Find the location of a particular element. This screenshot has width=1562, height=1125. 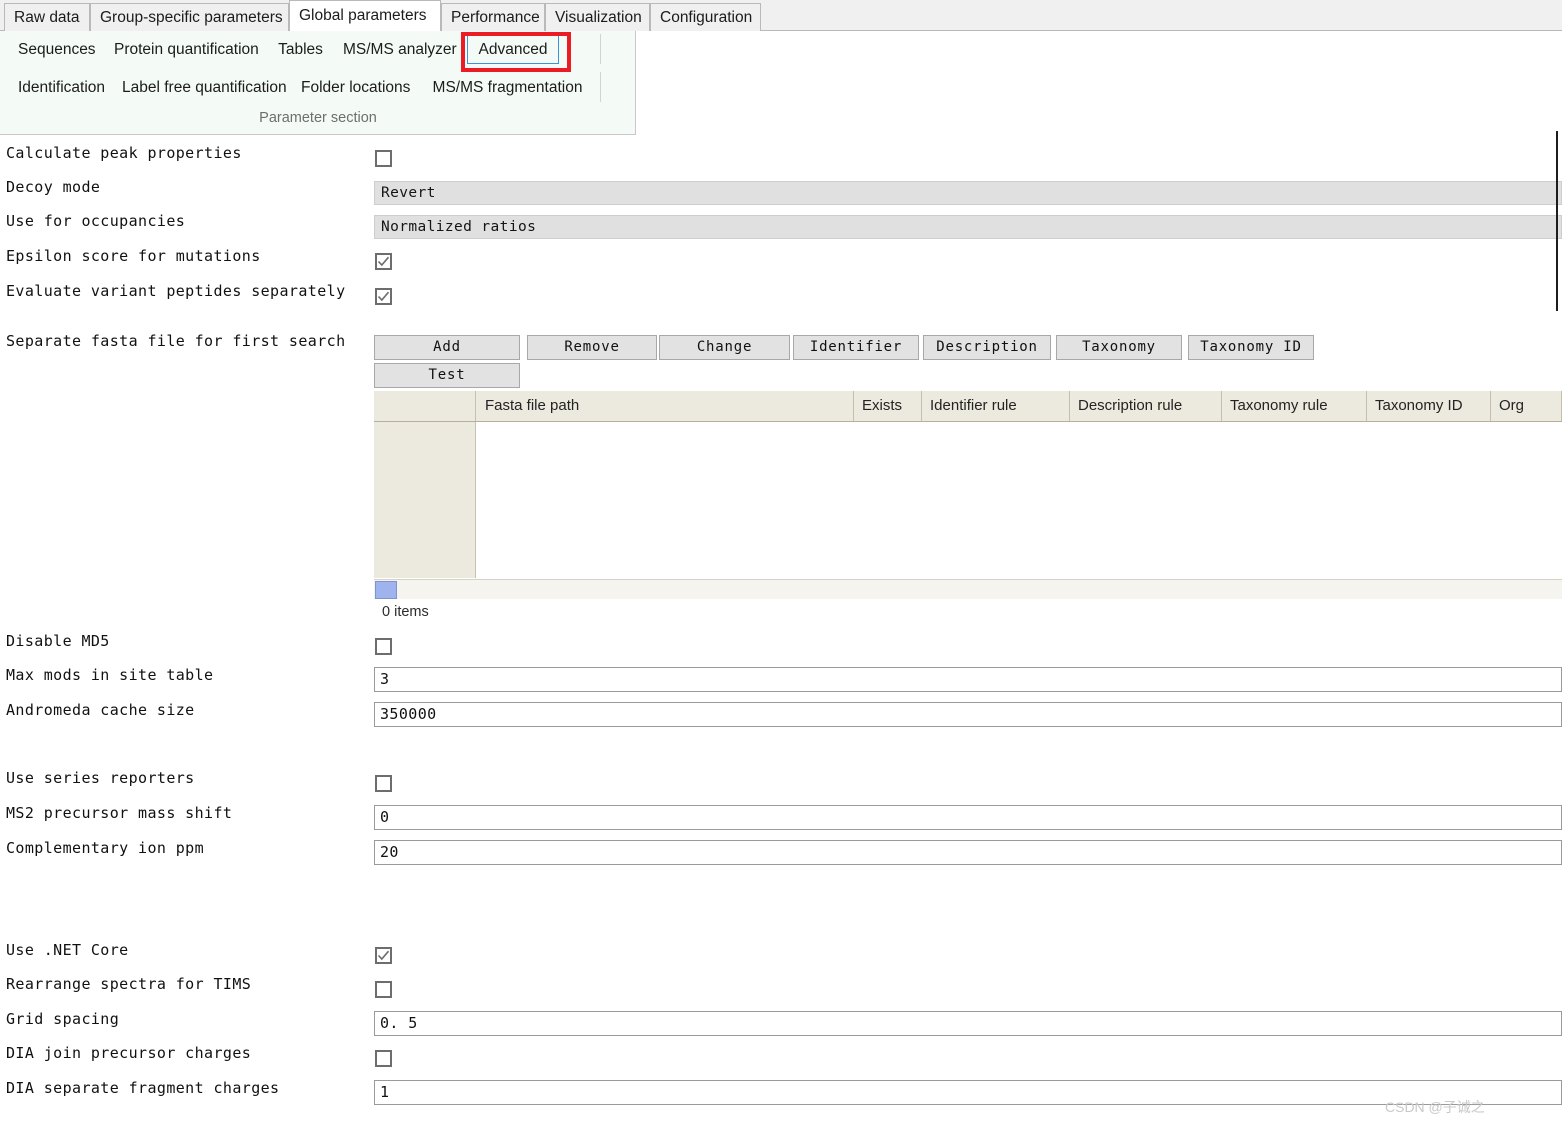

main-tab-visualization: Visualization is located at coordinates (597, 17).